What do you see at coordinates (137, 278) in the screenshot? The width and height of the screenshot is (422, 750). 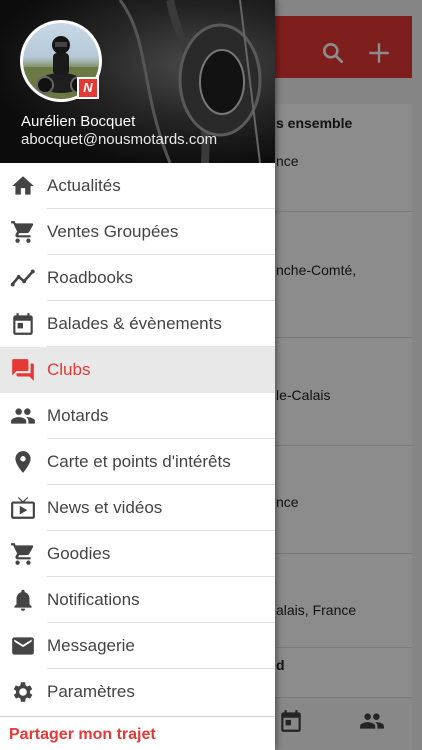 I see `menu-item-roadbooks: Roadbooks` at bounding box center [137, 278].